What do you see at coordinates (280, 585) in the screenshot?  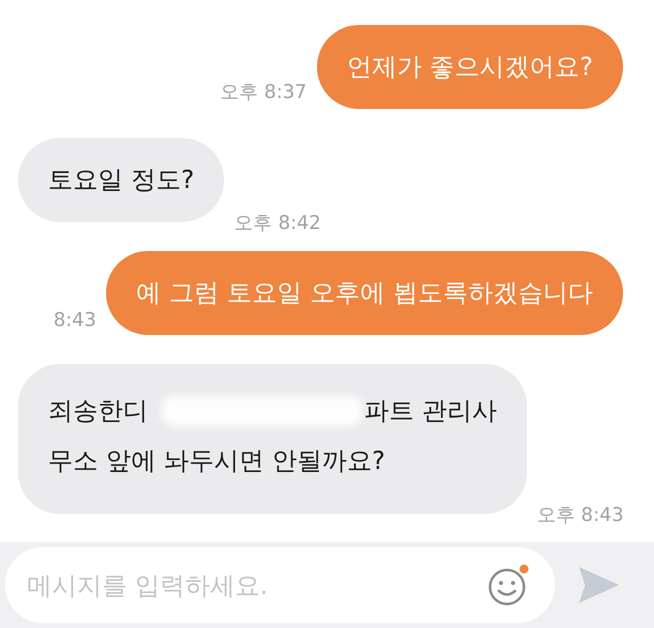 I see `message-input: 메시지를 입력하세요.` at bounding box center [280, 585].